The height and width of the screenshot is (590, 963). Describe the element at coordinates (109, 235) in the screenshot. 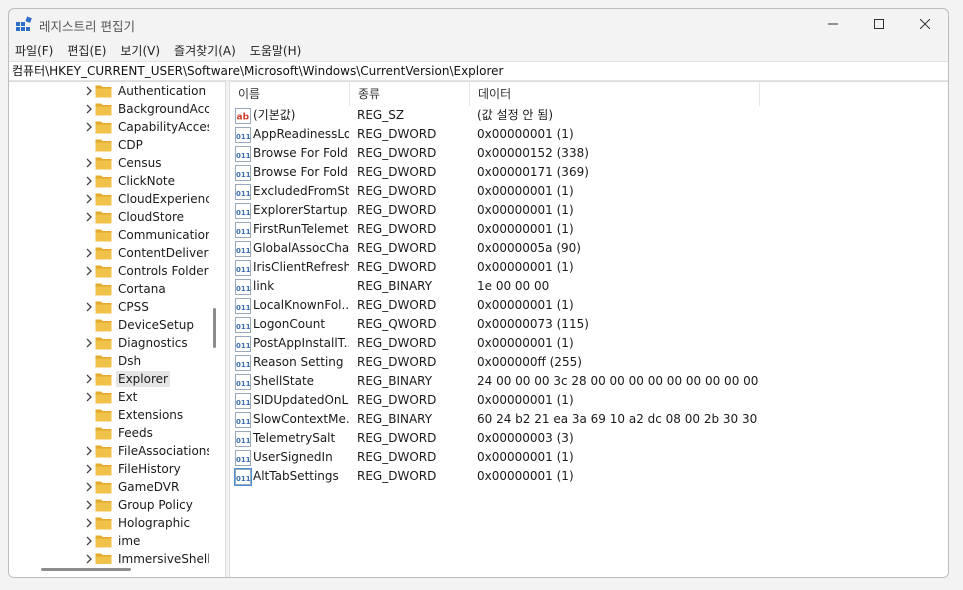

I see `tree-item: Communications` at that location.